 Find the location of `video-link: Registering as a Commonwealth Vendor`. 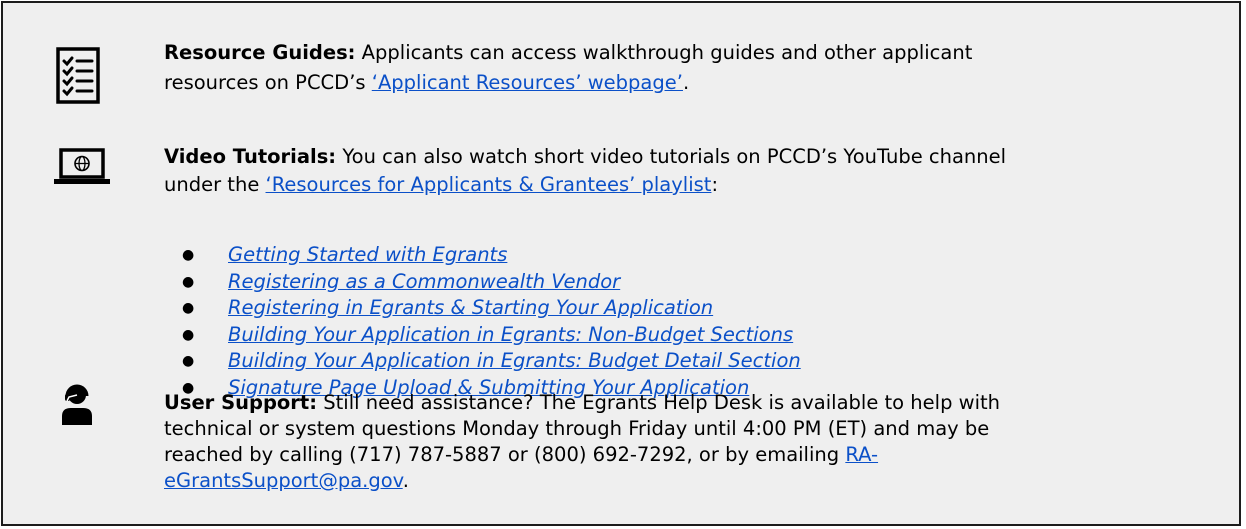

video-link: Registering as a Commonwealth Vendor is located at coordinates (424, 281).